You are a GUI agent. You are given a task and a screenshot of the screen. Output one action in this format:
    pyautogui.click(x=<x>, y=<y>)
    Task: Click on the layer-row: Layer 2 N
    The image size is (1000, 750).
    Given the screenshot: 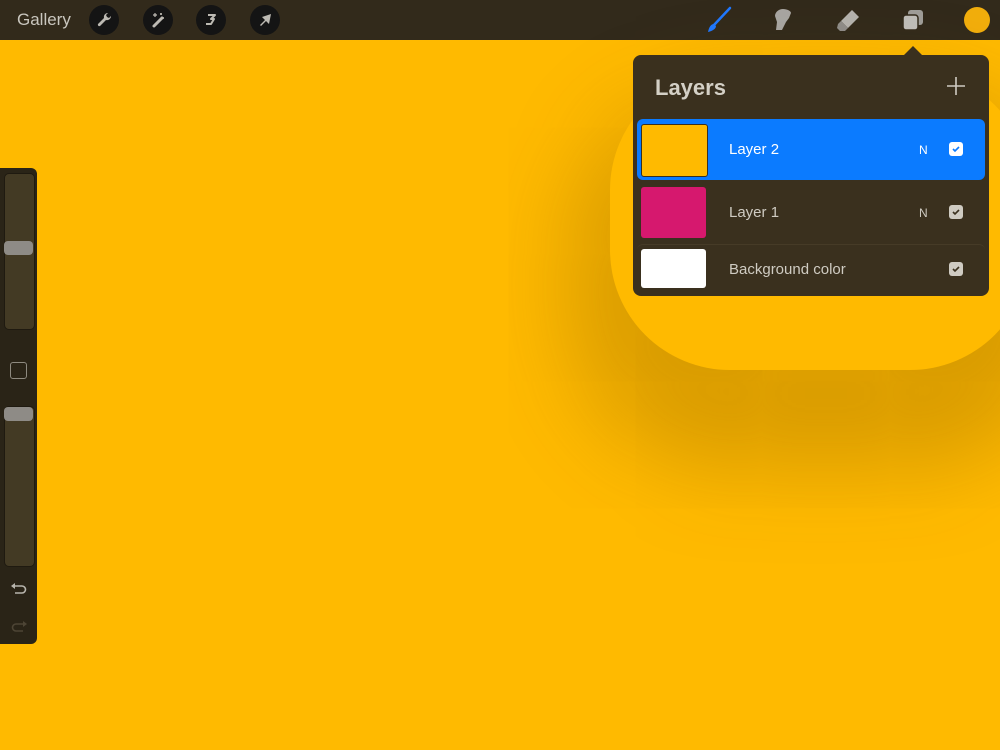 What is the action you would take?
    pyautogui.click(x=811, y=149)
    